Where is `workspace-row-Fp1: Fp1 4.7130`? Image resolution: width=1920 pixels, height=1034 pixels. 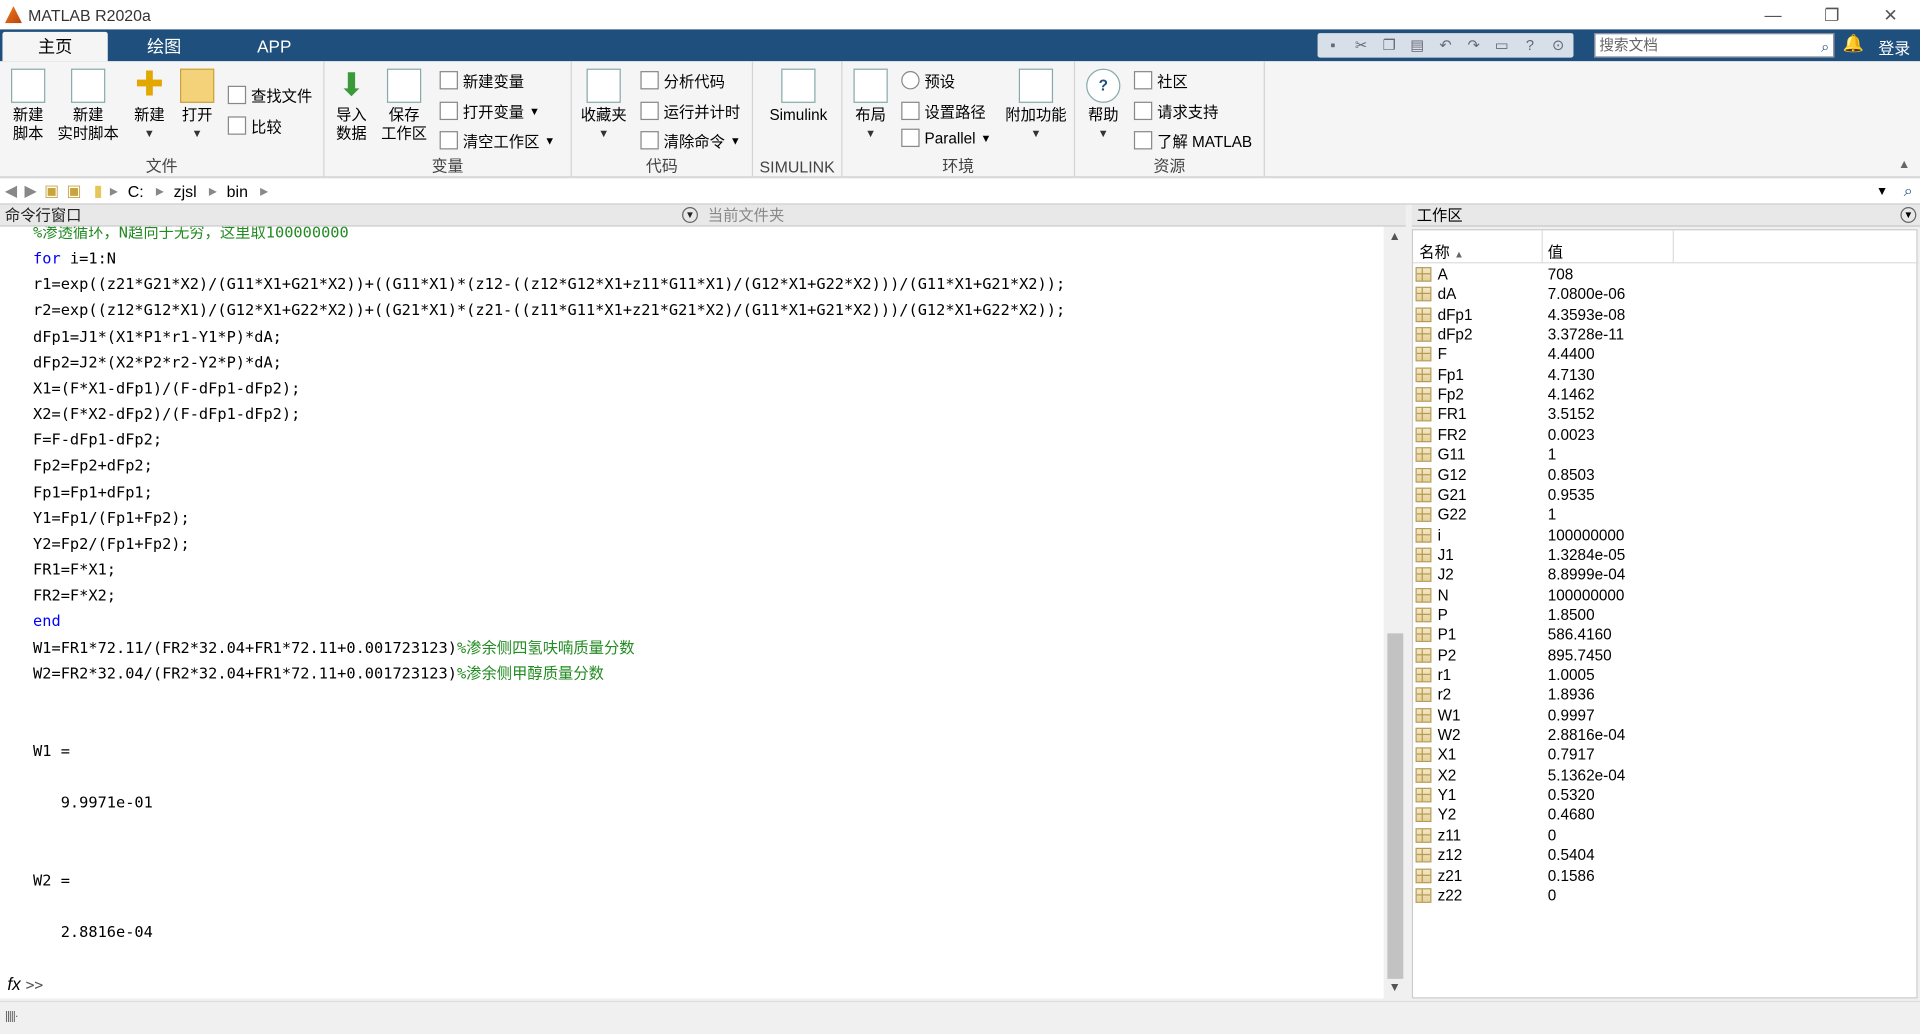
workspace-row-Fp1: Fp1 4.7130 is located at coordinates (1666, 375).